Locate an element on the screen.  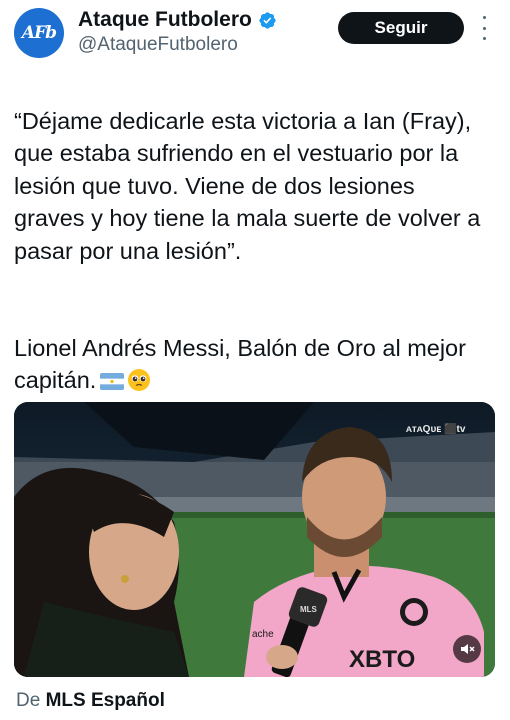
media-source: De MLS Español is located at coordinates (90, 701).